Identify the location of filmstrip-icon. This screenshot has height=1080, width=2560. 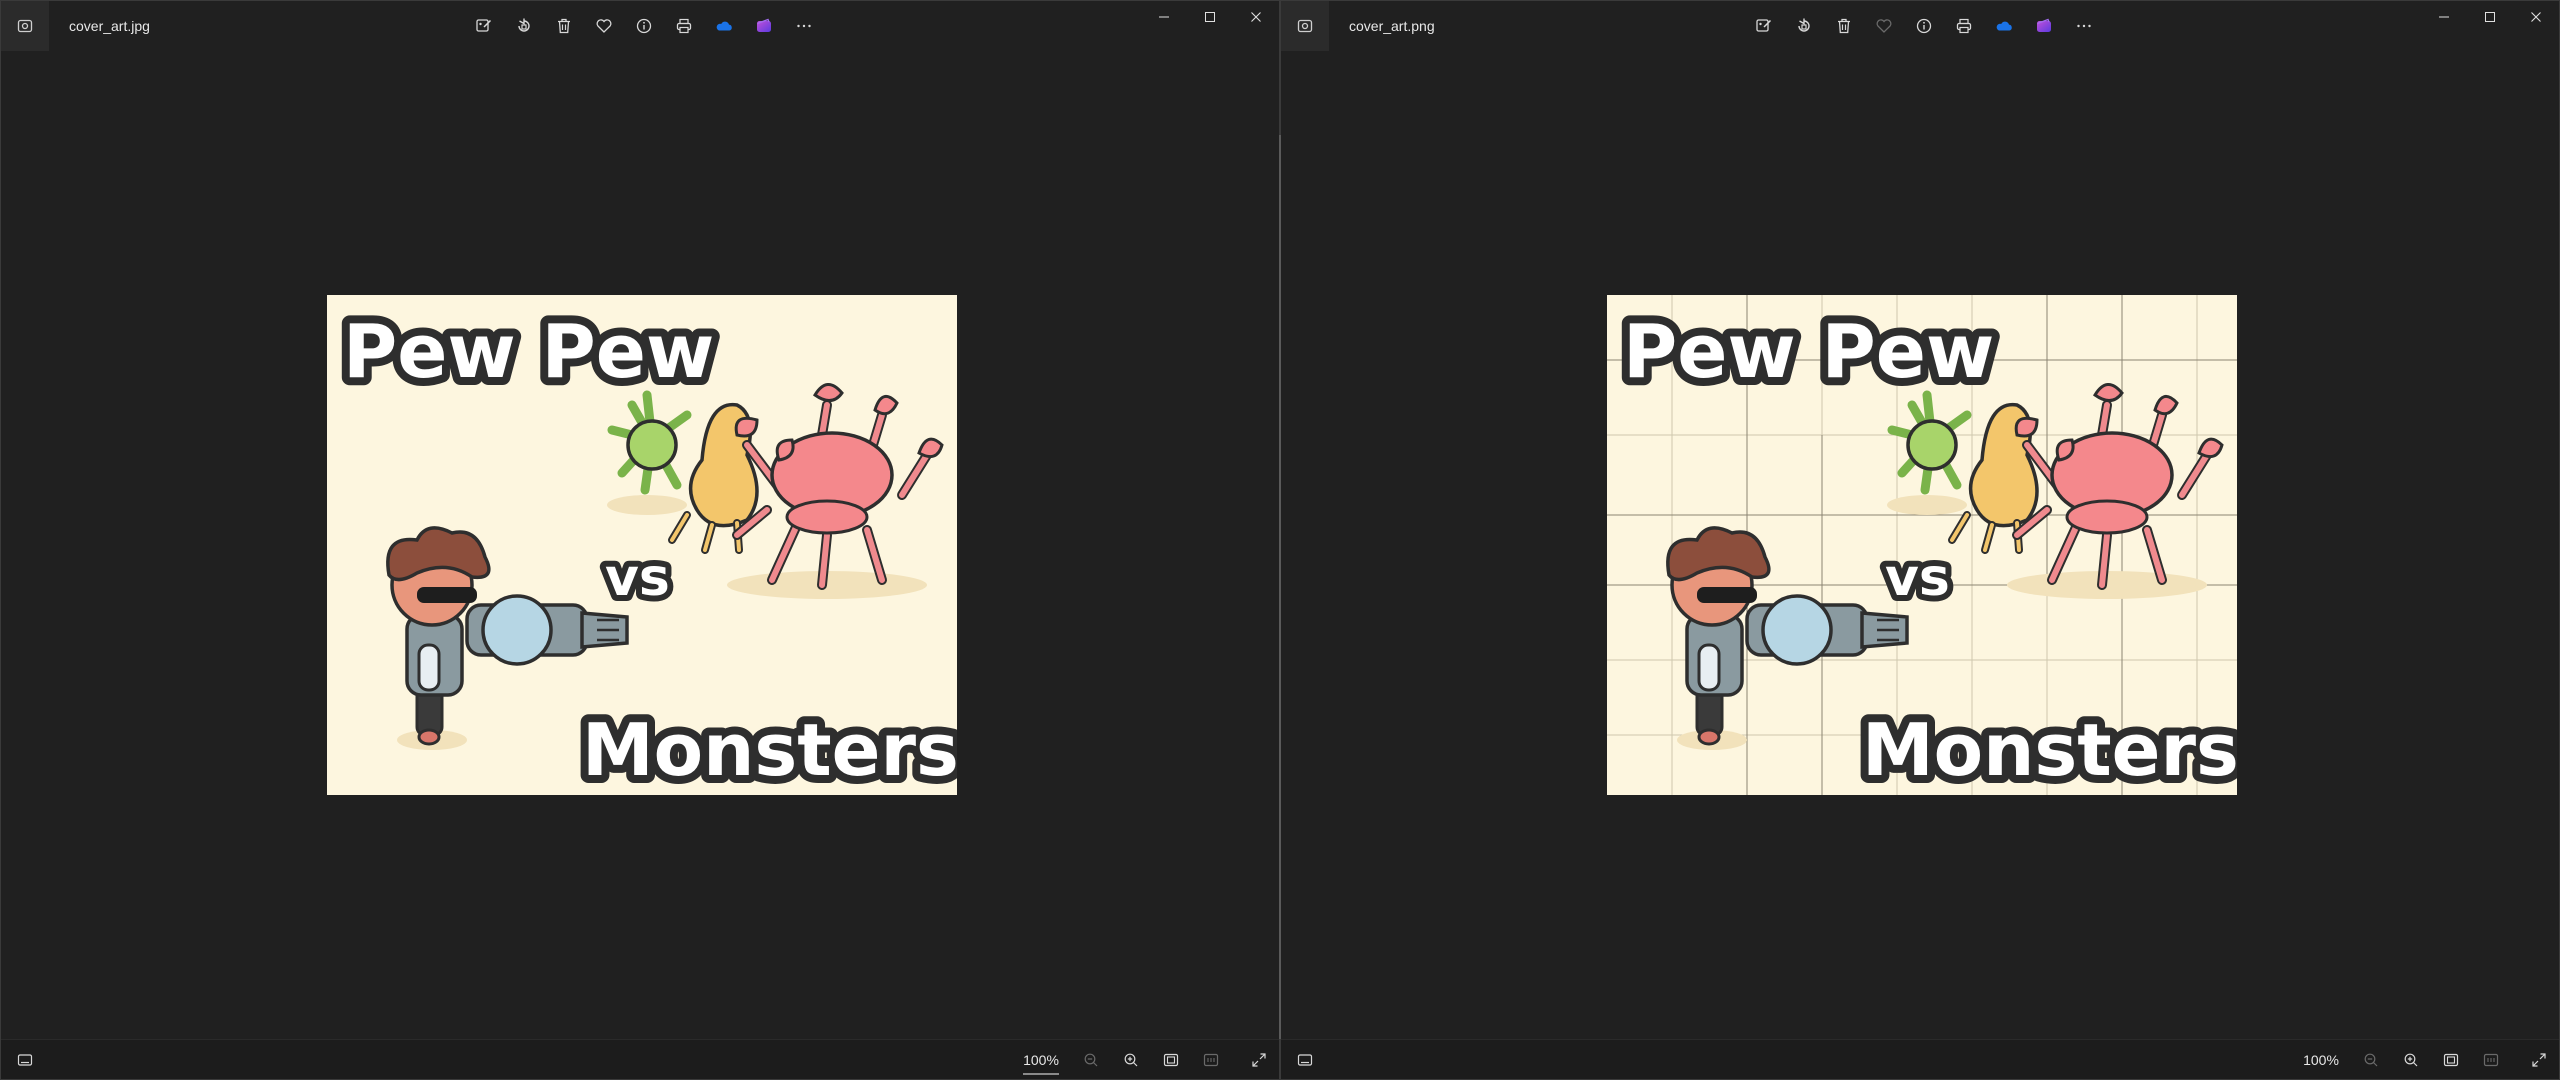
(25, 1060).